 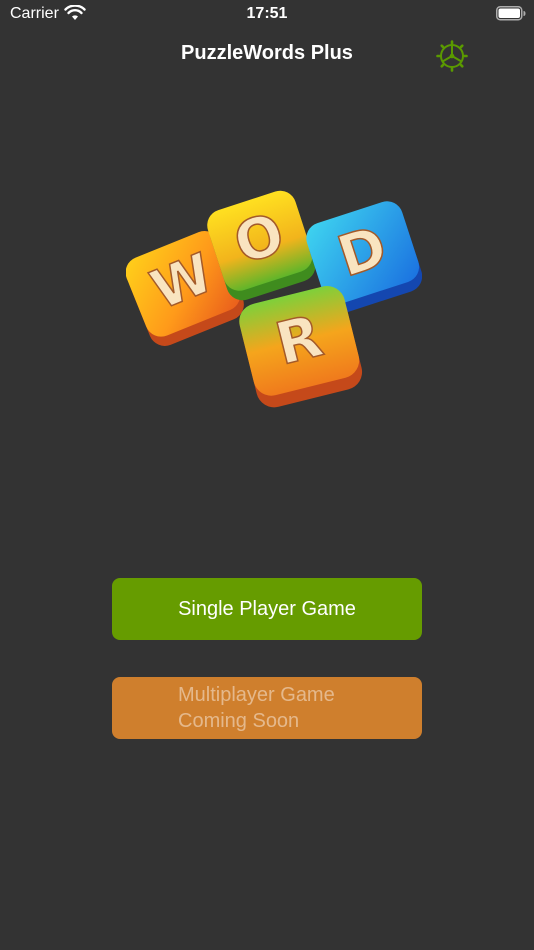 I want to click on multiplayer-label: Multiplayer Game, so click(x=256, y=695).